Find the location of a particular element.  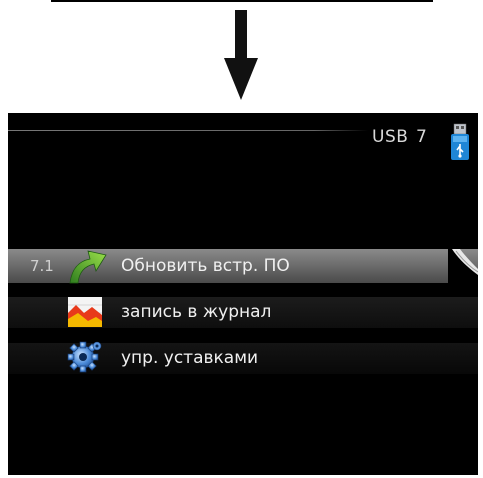

menu-item-logging: запись в журнал is located at coordinates (243, 312).